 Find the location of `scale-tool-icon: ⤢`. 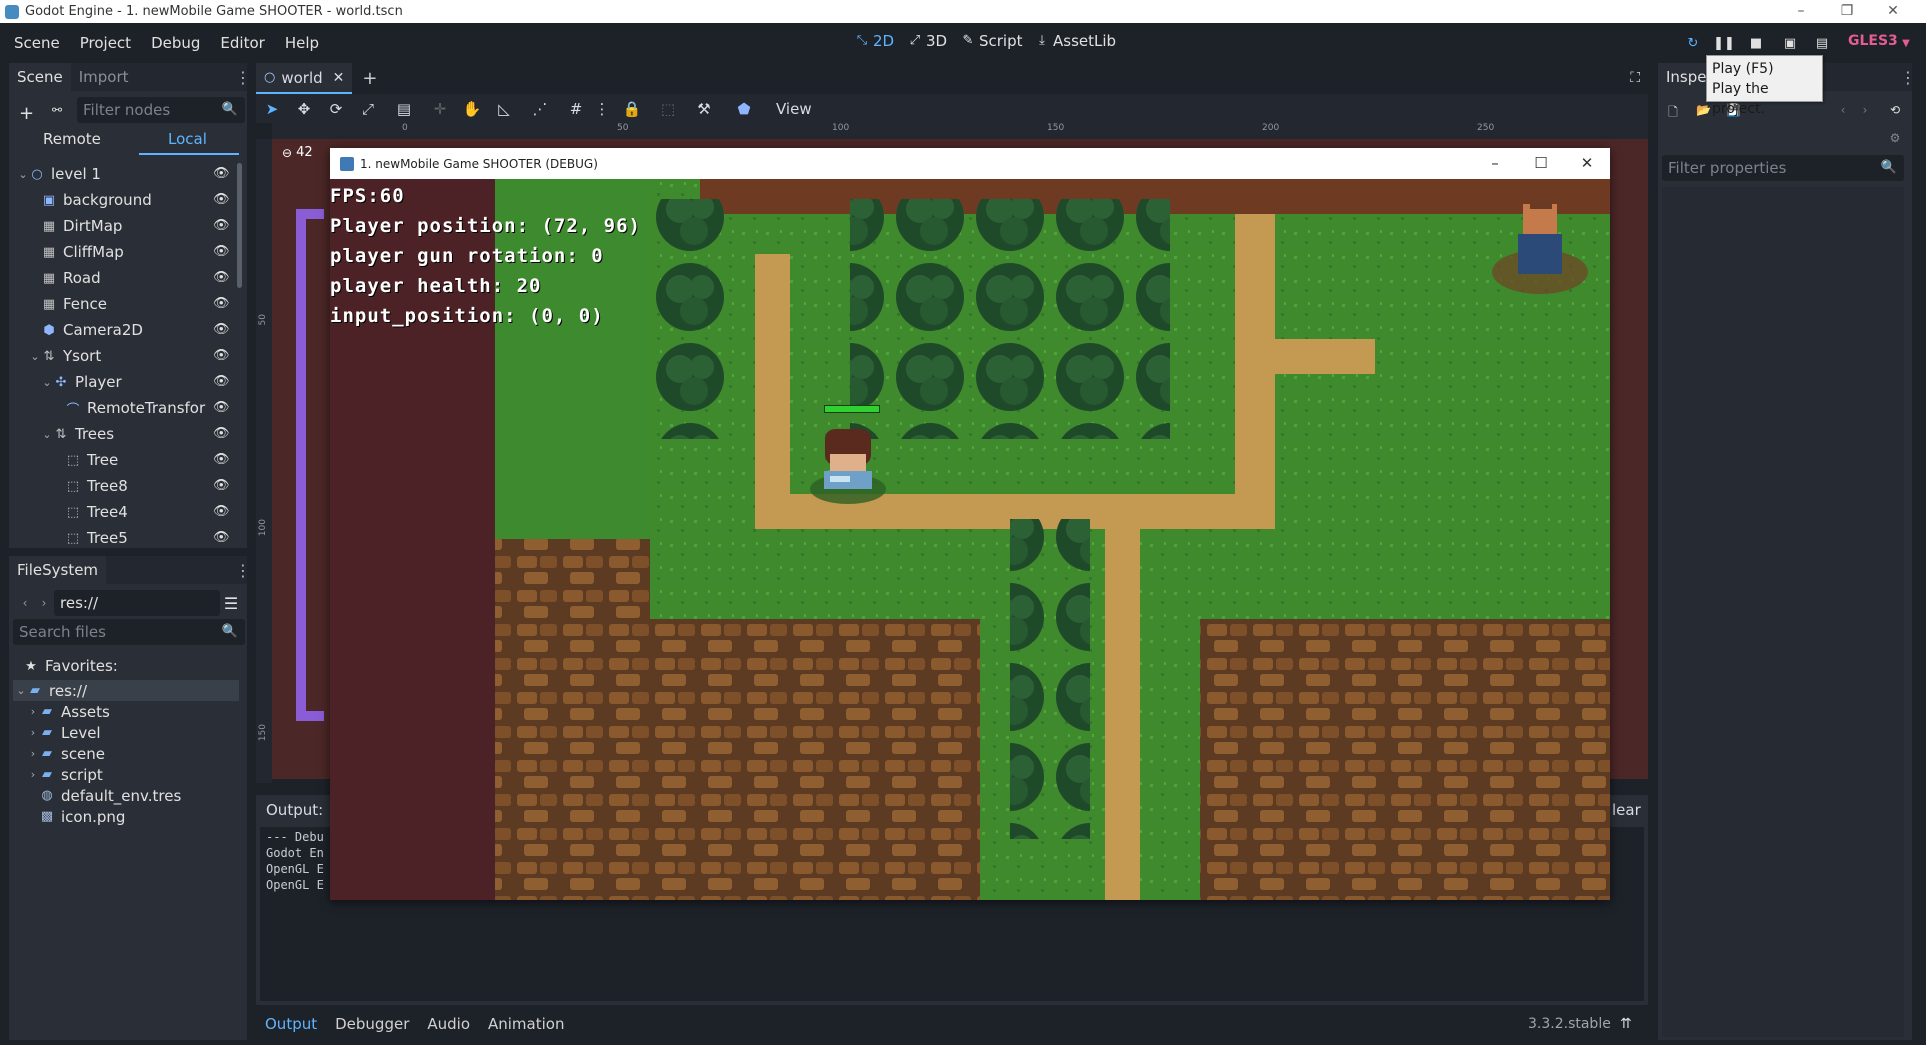

scale-tool-icon: ⤢ is located at coordinates (368, 109).